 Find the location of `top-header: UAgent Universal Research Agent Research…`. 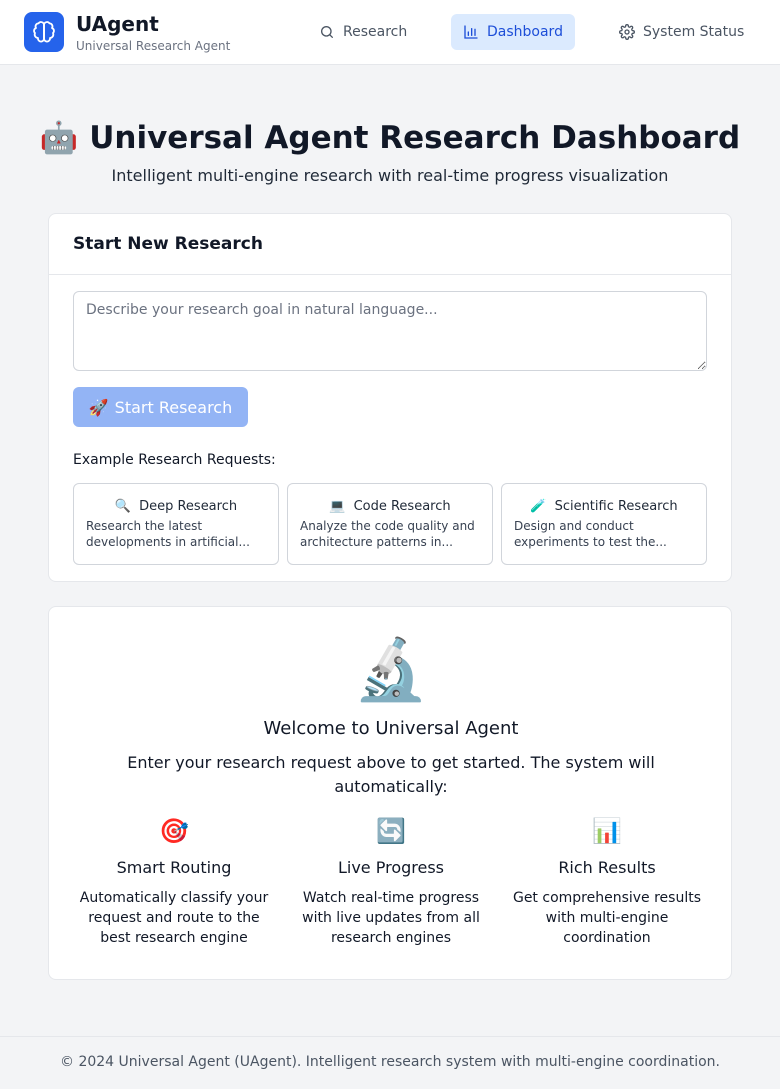

top-header: UAgent Universal Research Agent Research… is located at coordinates (390, 32).